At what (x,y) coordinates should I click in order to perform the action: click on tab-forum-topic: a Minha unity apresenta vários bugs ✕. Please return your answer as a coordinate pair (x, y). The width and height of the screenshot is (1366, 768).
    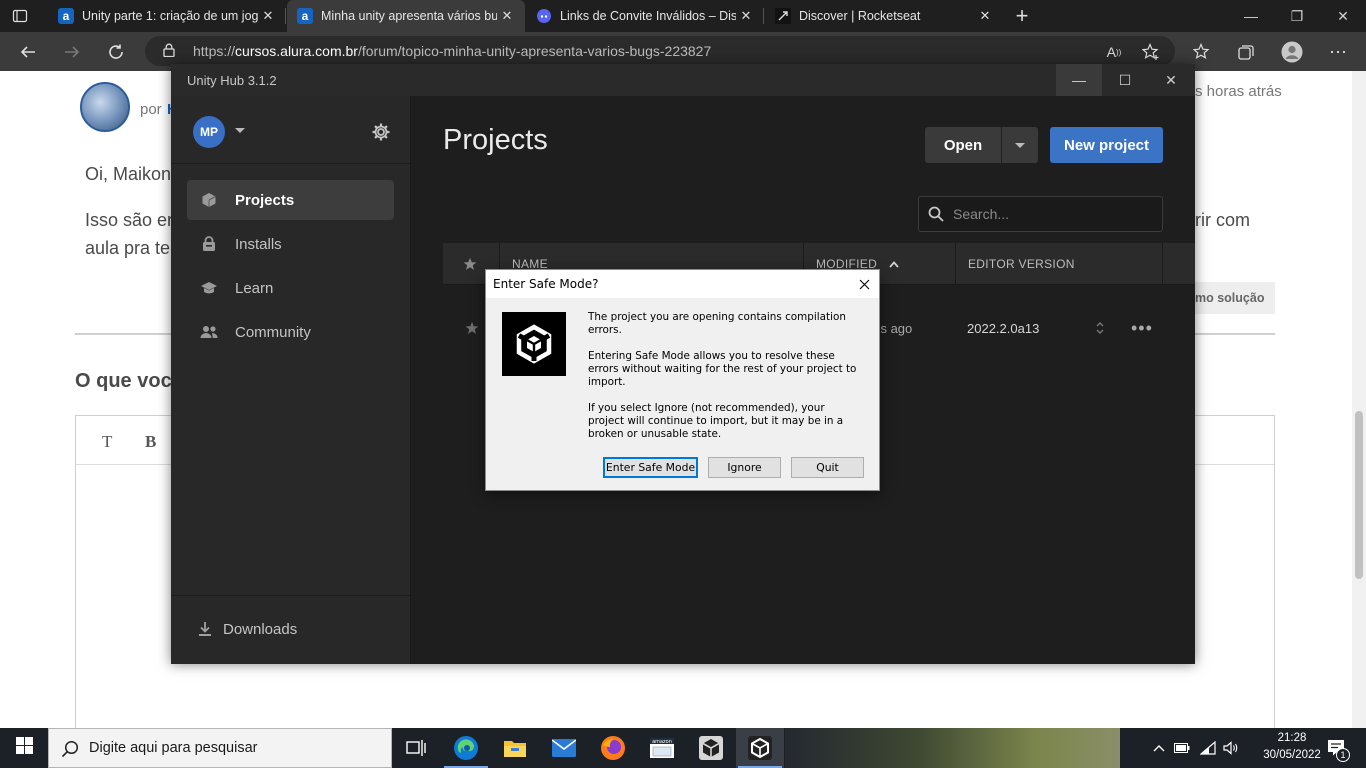
    Looking at the image, I should click on (406, 16).